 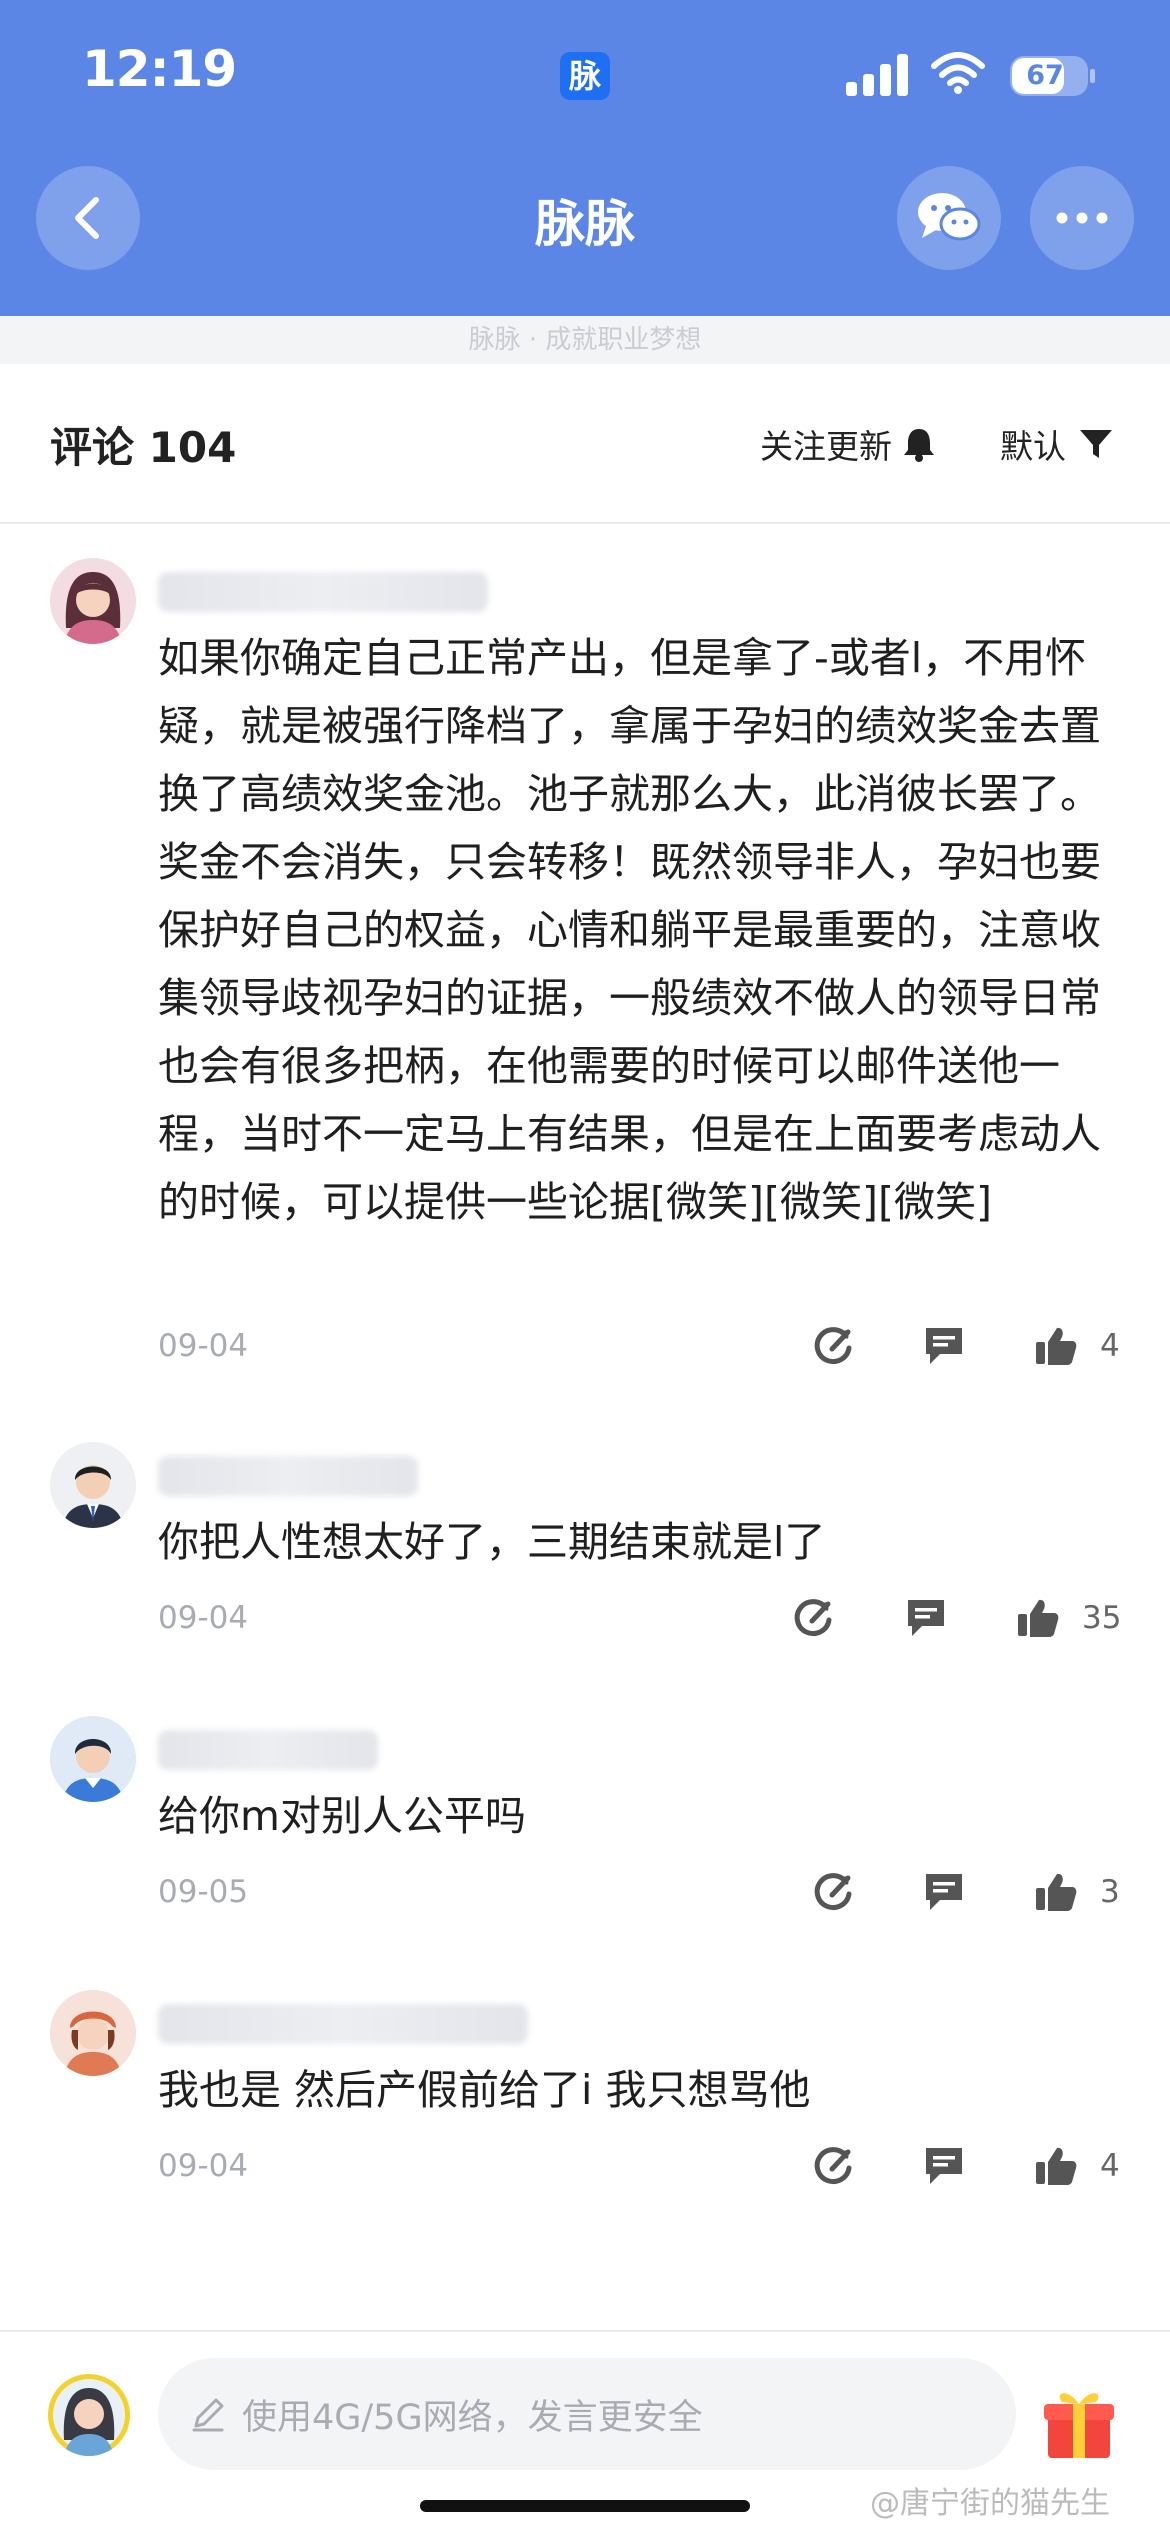 What do you see at coordinates (203, 1892) in the screenshot?
I see `comment-date: 09-05` at bounding box center [203, 1892].